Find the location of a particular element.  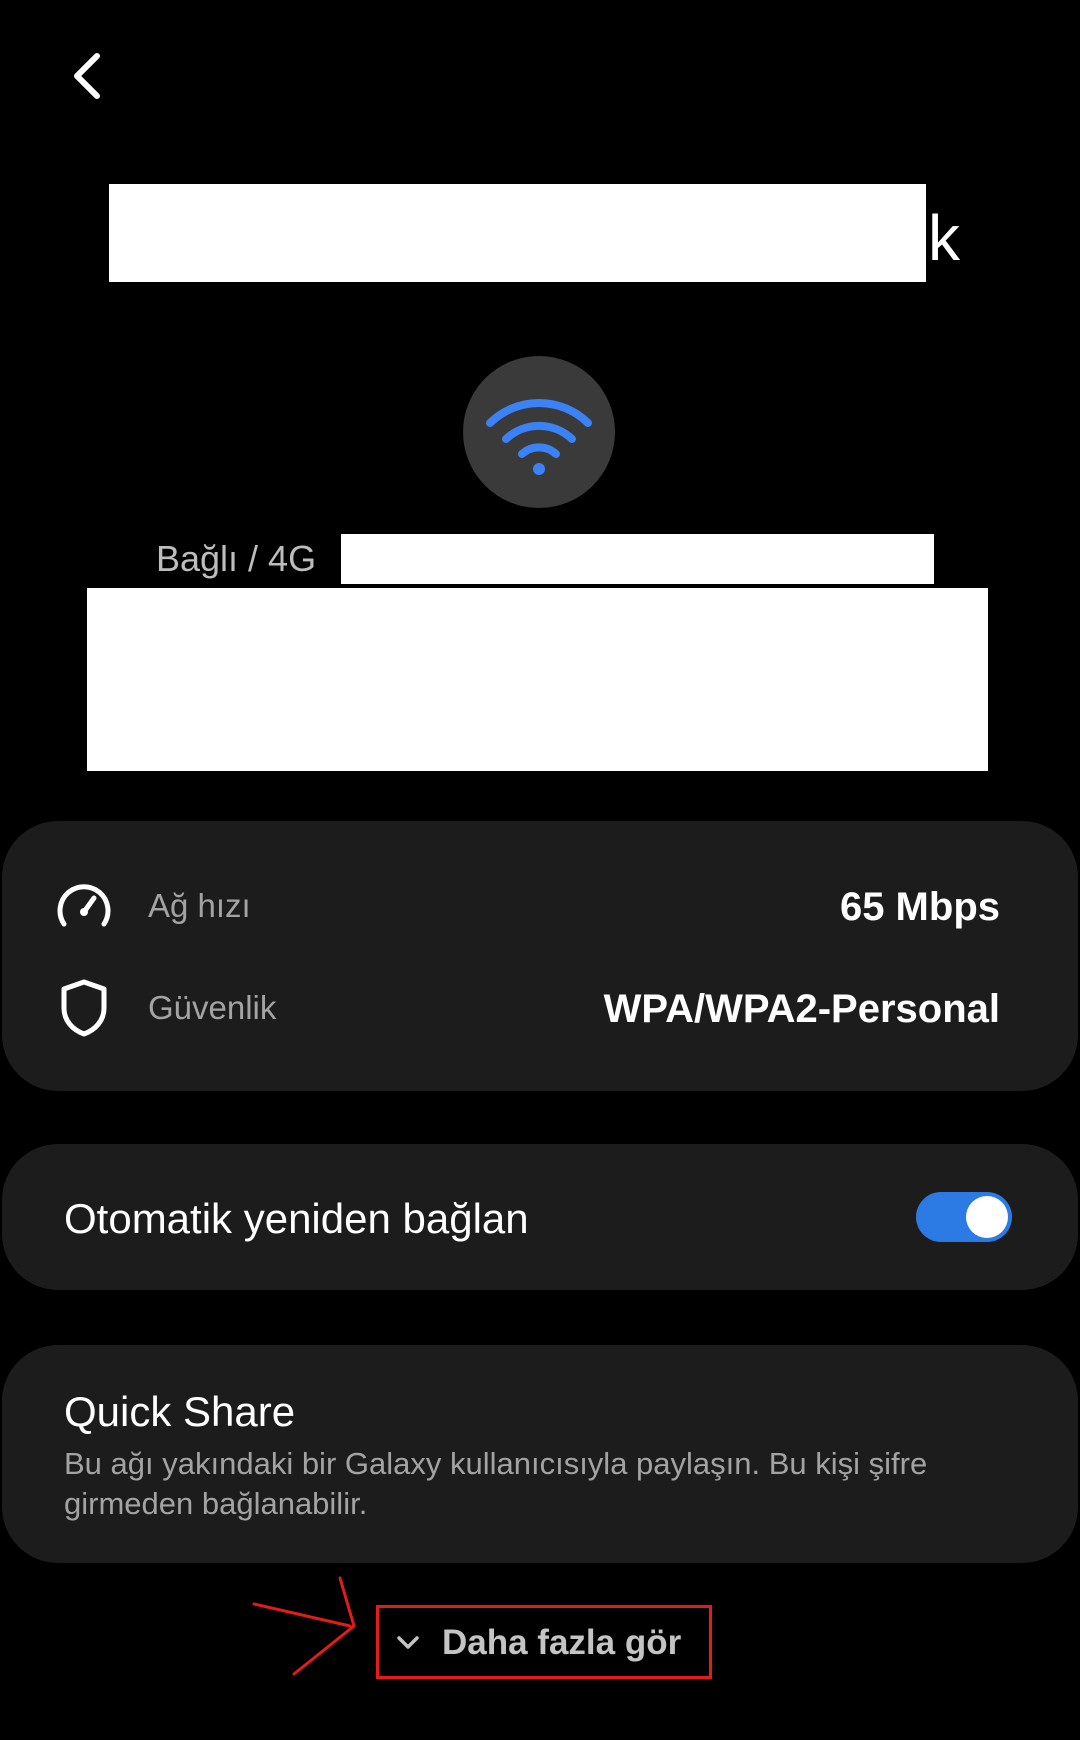

back-button is located at coordinates (86, 76).